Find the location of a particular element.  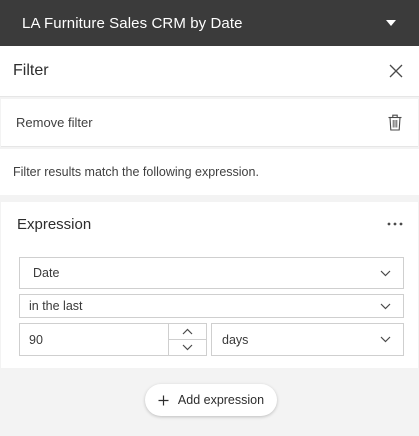

layer-header: LA Furniture Sales CRM by Date is located at coordinates (209, 23).